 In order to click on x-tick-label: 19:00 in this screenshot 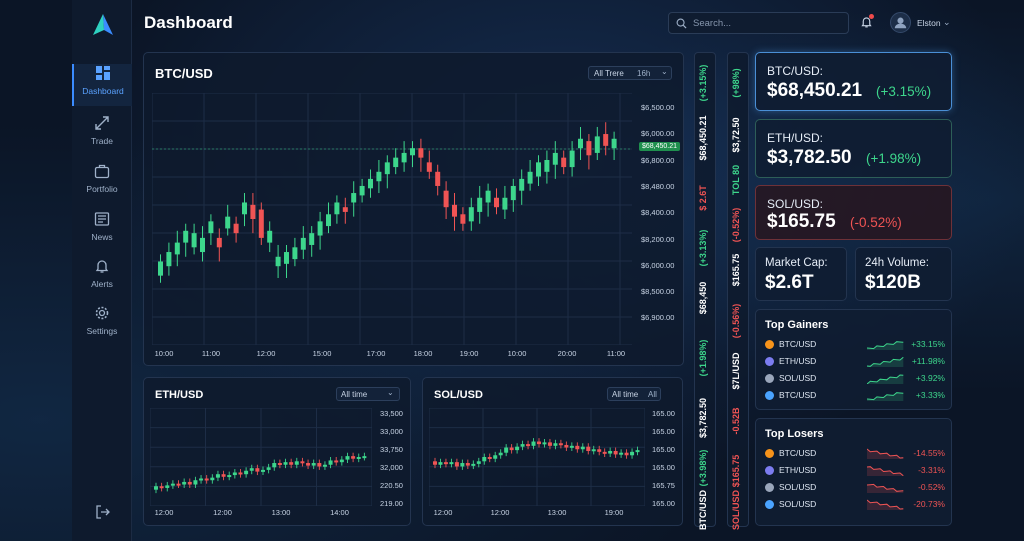, I will do `click(614, 512)`.